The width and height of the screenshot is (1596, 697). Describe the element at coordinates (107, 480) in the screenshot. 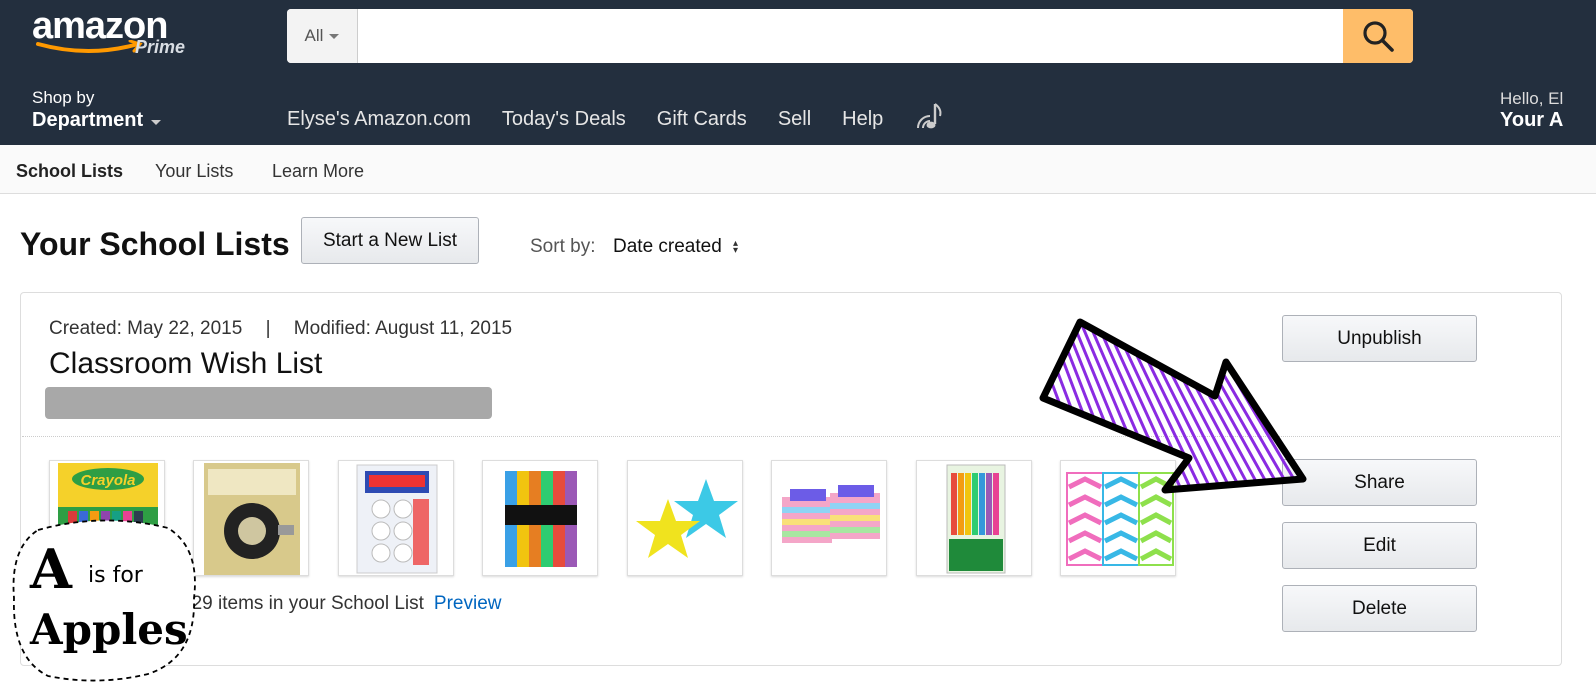

I see `crayola-label: Crayola` at that location.